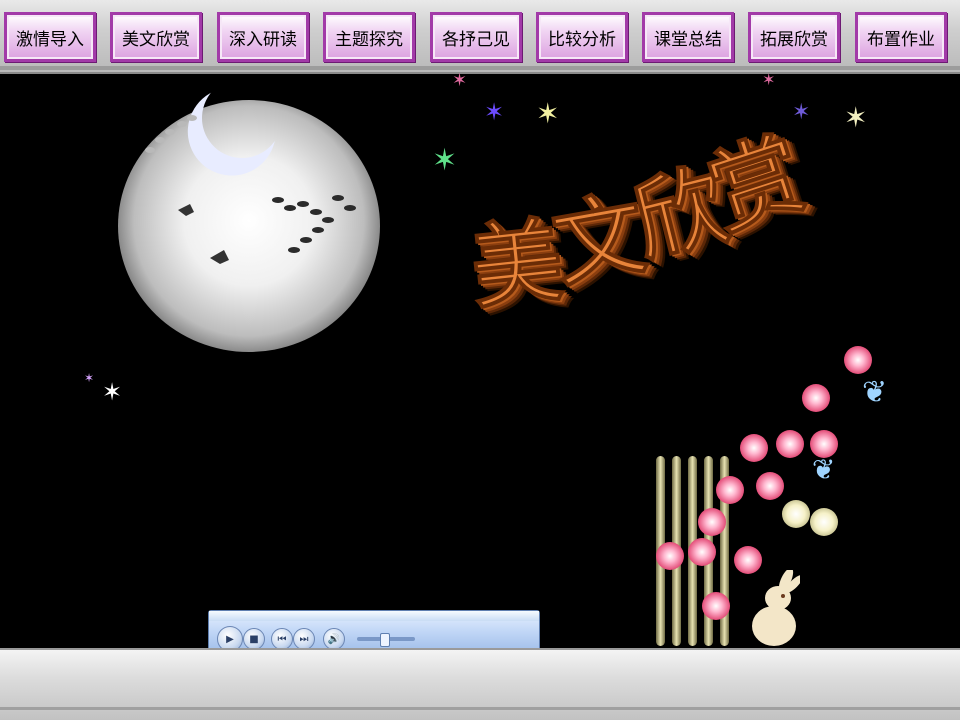 The height and width of the screenshot is (720, 960). I want to click on nav-button-homework: 布置作业, so click(901, 37).